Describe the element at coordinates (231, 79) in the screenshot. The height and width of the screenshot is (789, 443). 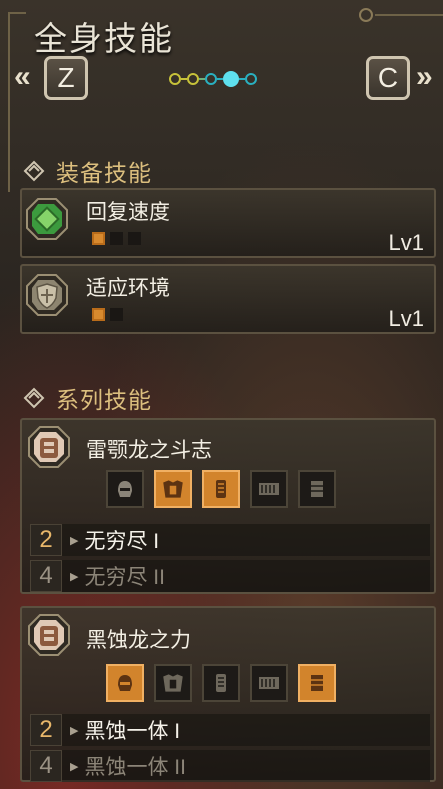
I see `page-dot-current` at that location.